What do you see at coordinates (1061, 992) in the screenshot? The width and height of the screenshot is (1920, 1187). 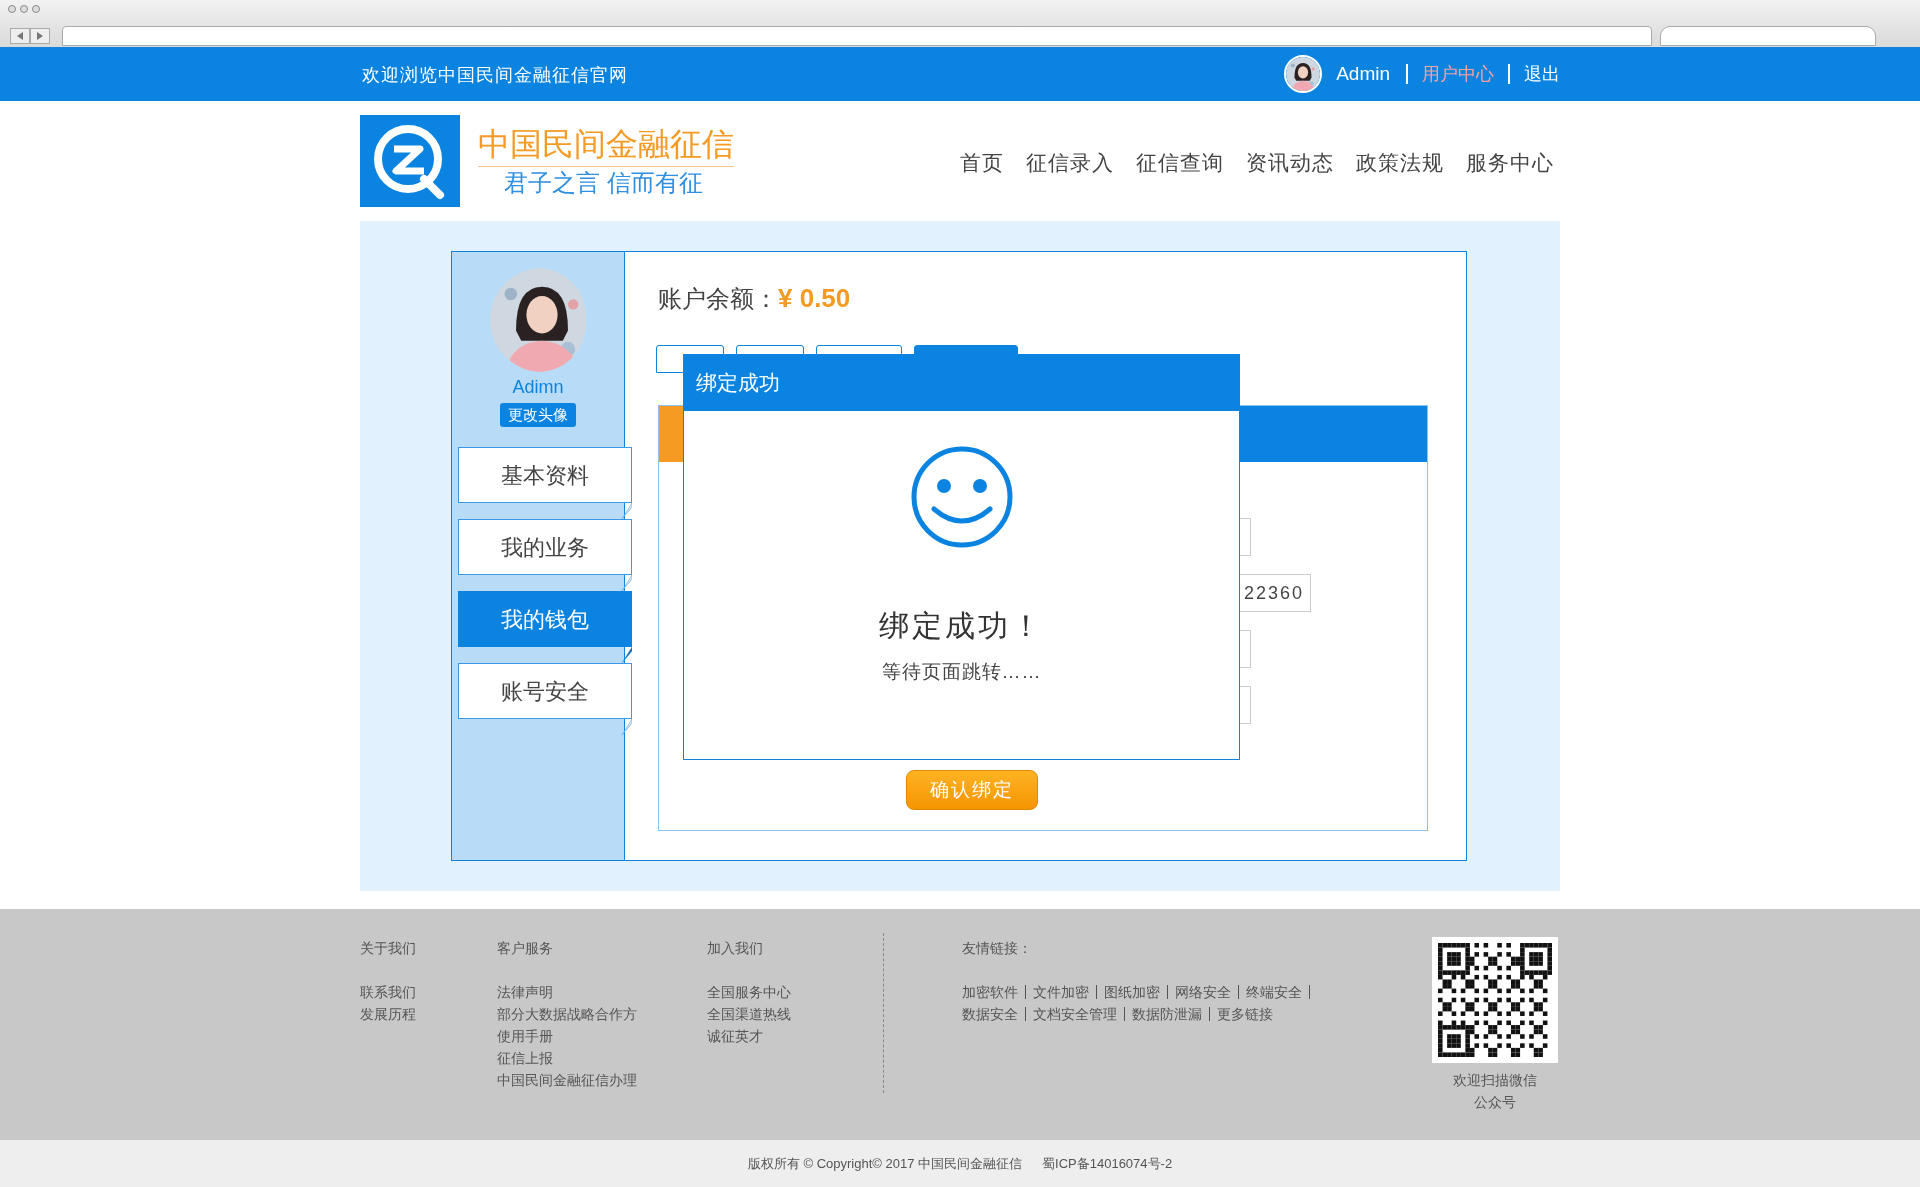 I see `footer-link: 文件加密` at bounding box center [1061, 992].